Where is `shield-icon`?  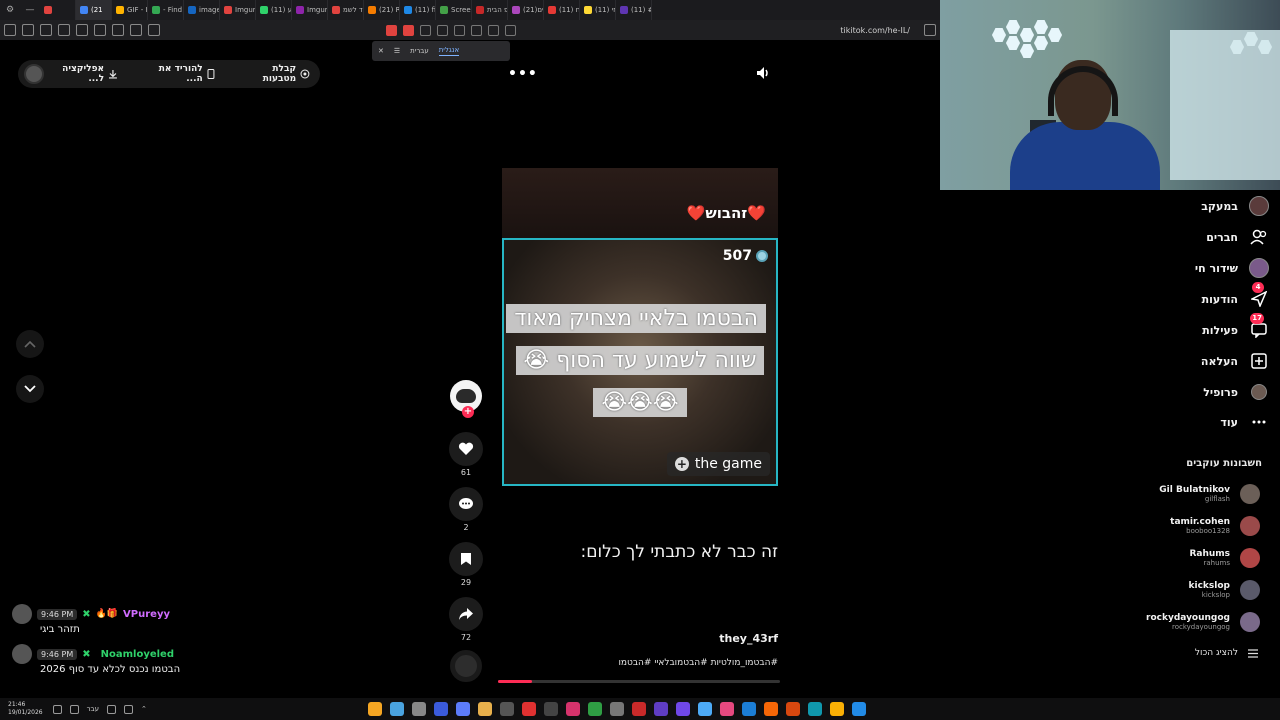 shield-icon is located at coordinates (28, 30).